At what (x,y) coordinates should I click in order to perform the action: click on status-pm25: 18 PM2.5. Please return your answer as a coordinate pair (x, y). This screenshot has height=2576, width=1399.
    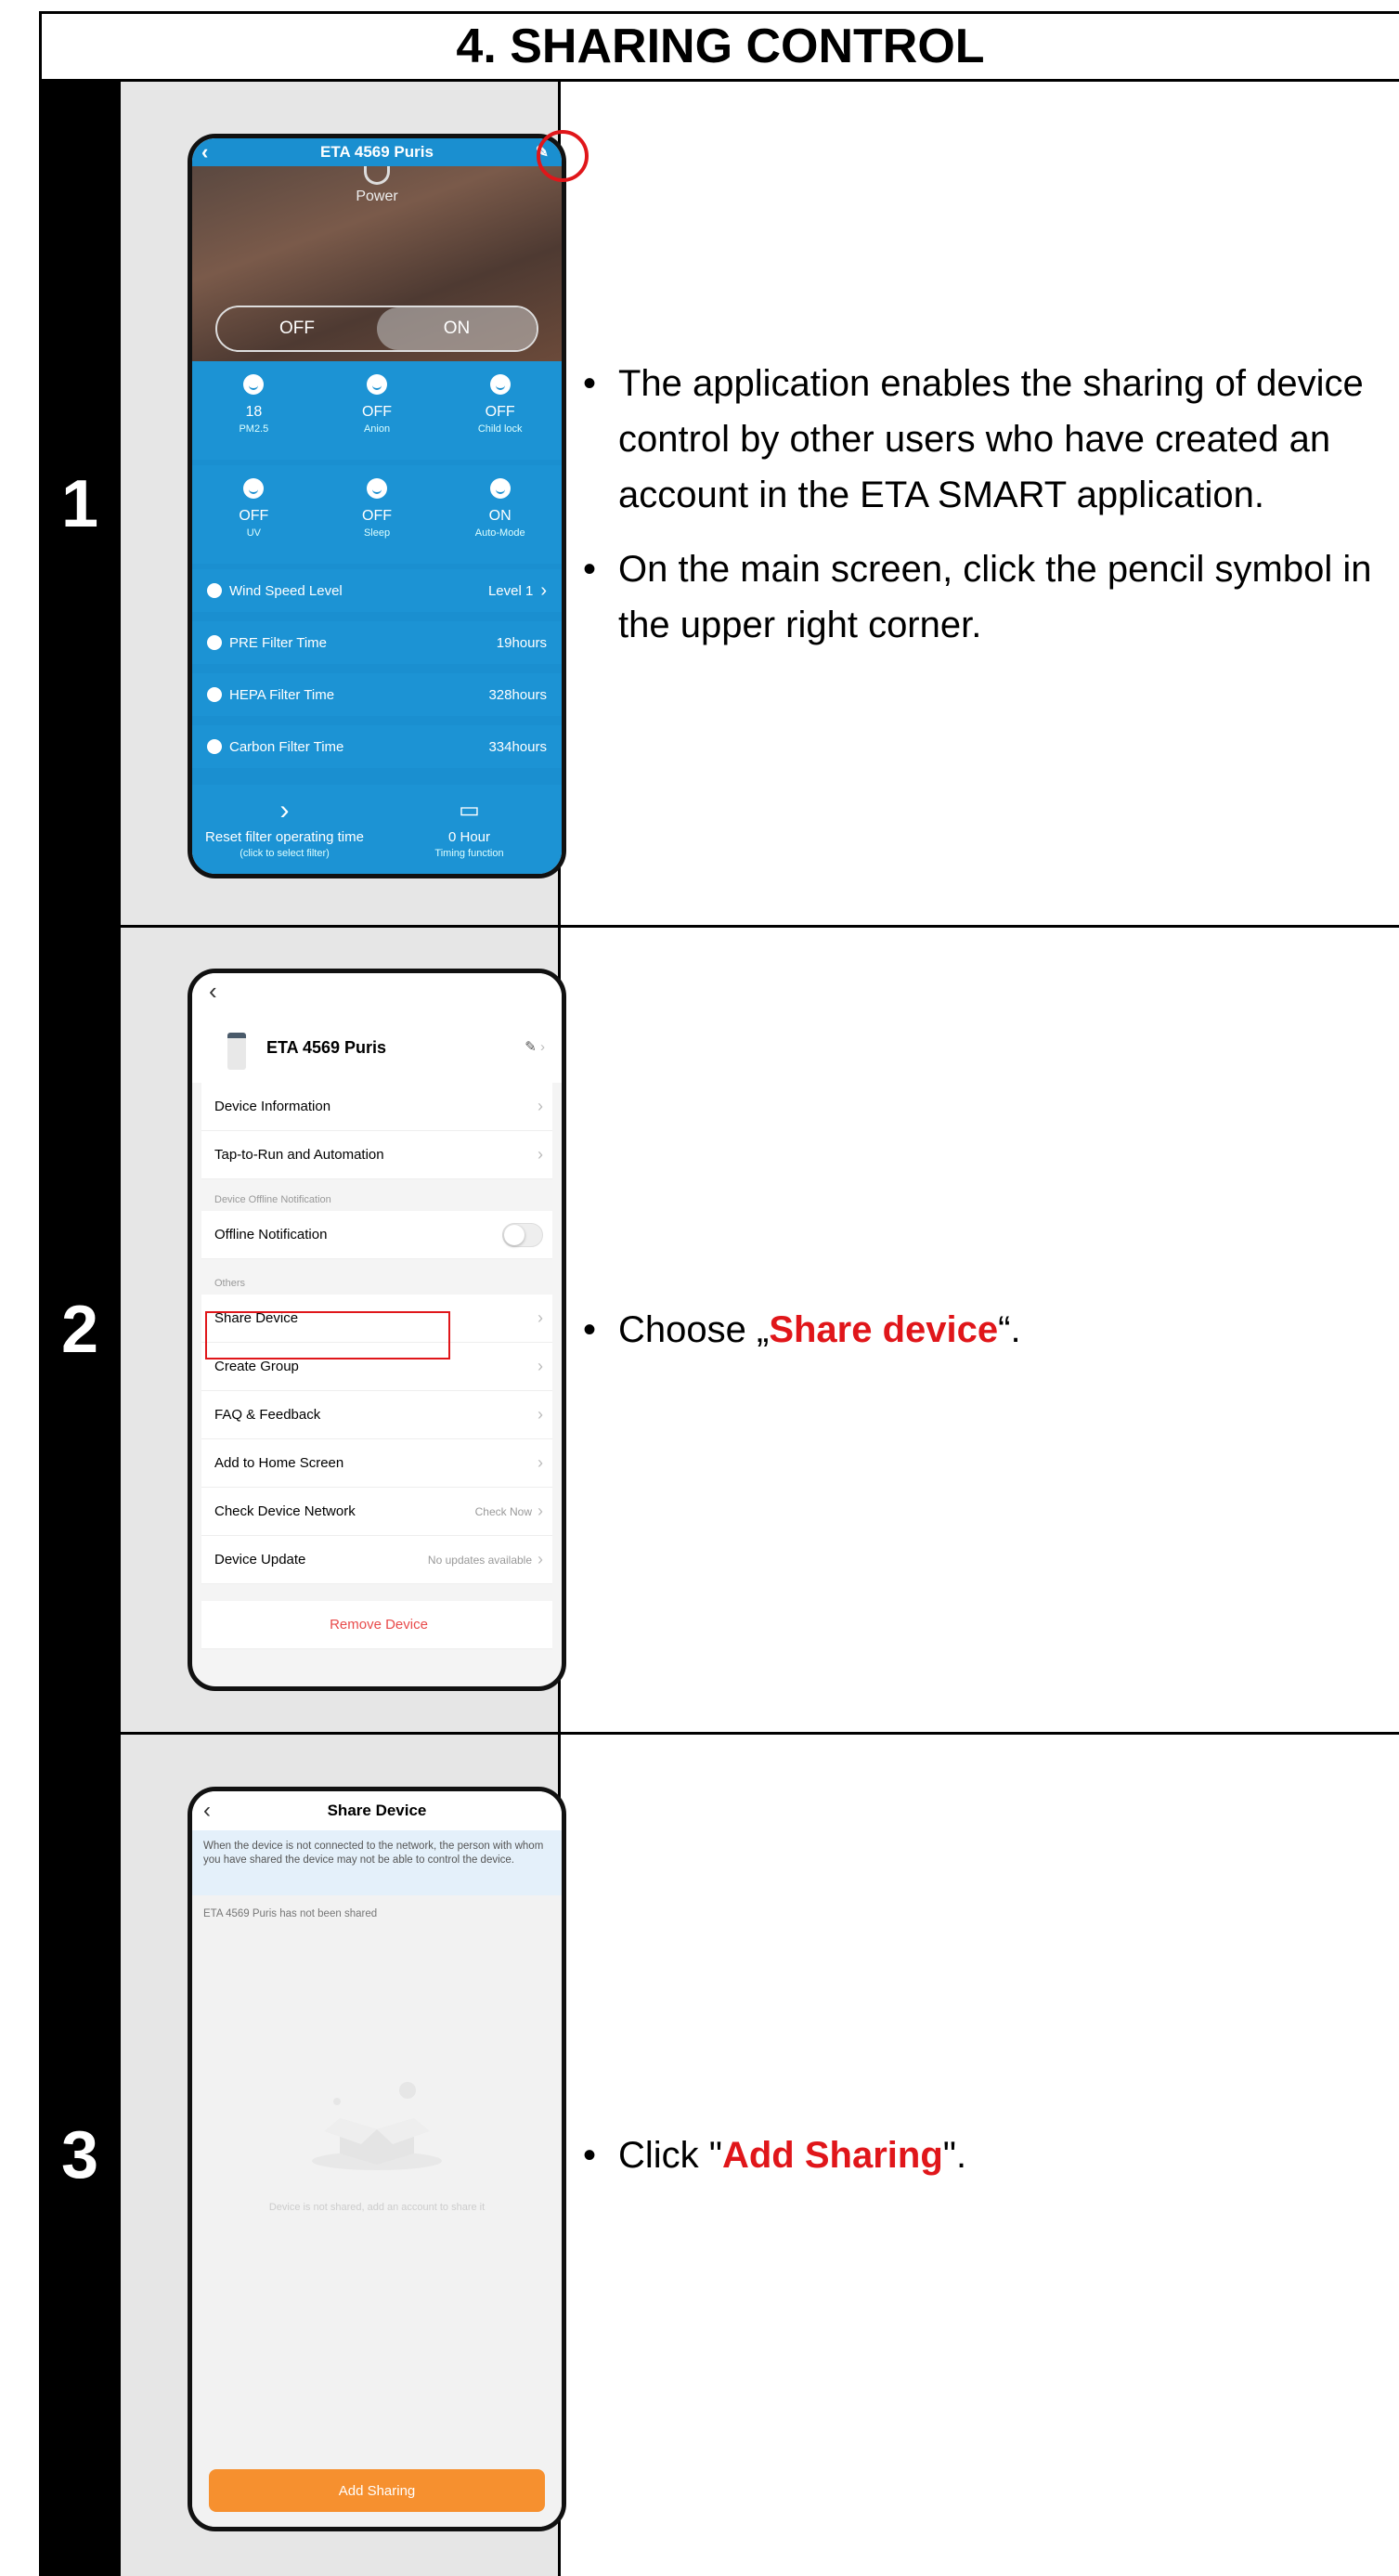
    Looking at the image, I should click on (254, 410).